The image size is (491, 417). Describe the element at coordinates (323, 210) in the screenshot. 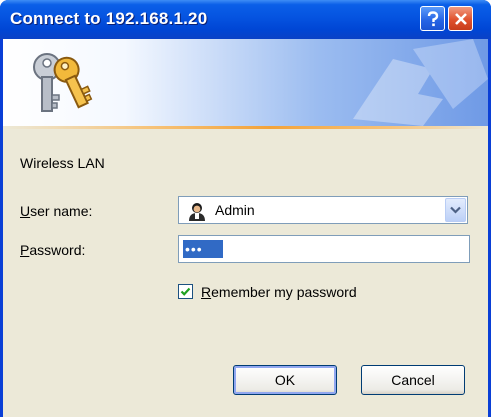

I see `username-combobox: Admin` at that location.